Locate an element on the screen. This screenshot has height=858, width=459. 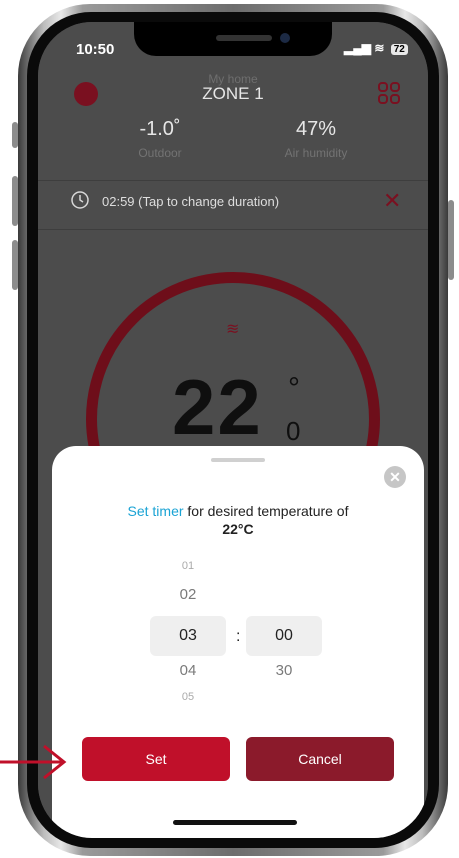
timer-hand-icon is located at coordinates (80, 200).